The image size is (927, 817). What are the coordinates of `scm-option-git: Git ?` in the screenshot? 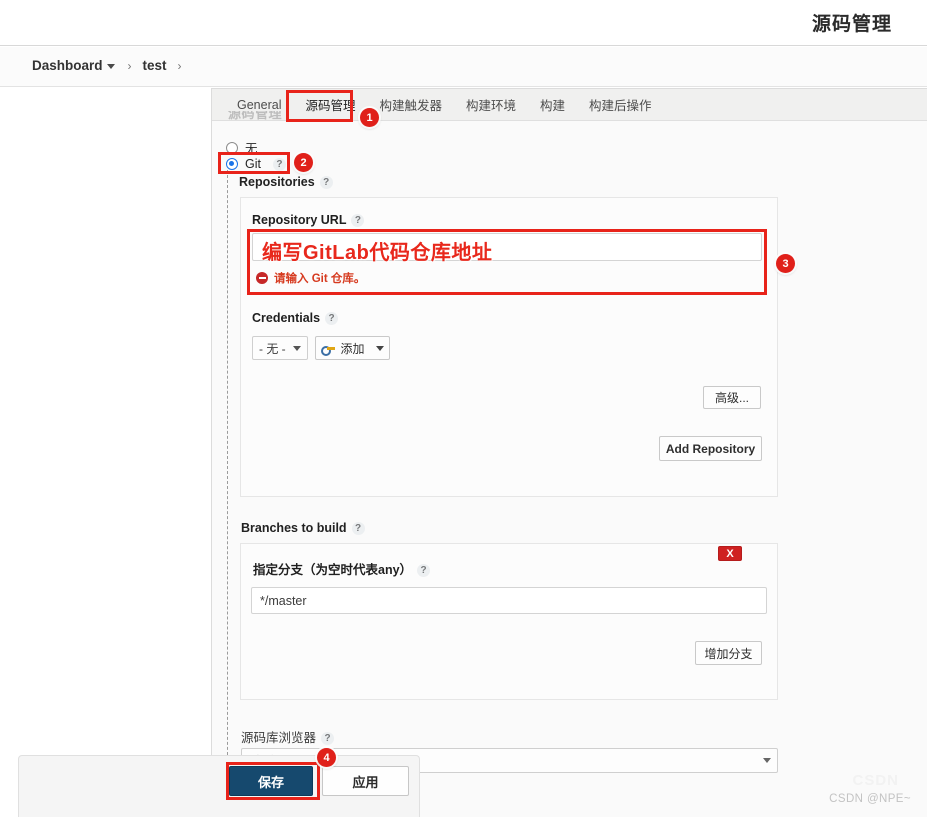 It's located at (256, 164).